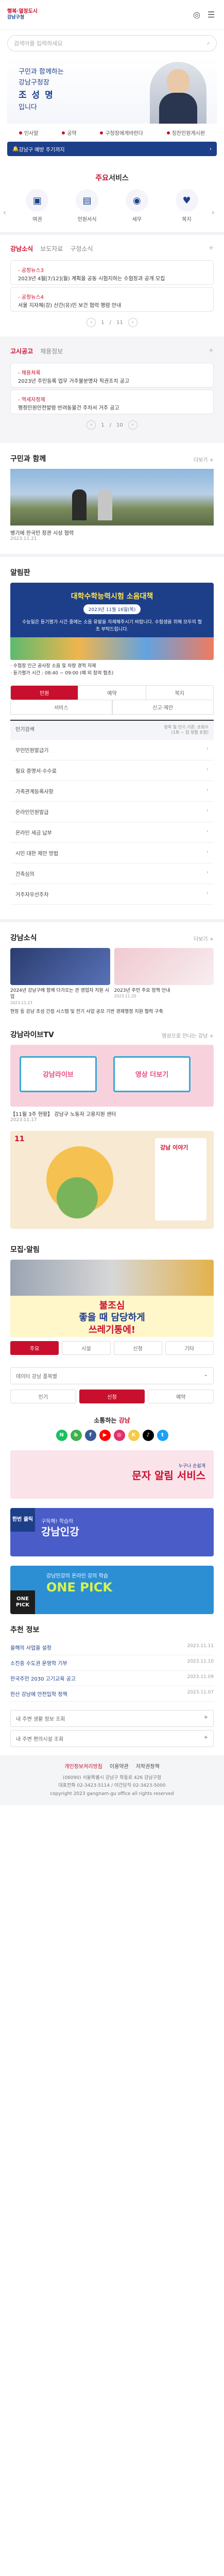  I want to click on search-icon: ⌕, so click(209, 43).